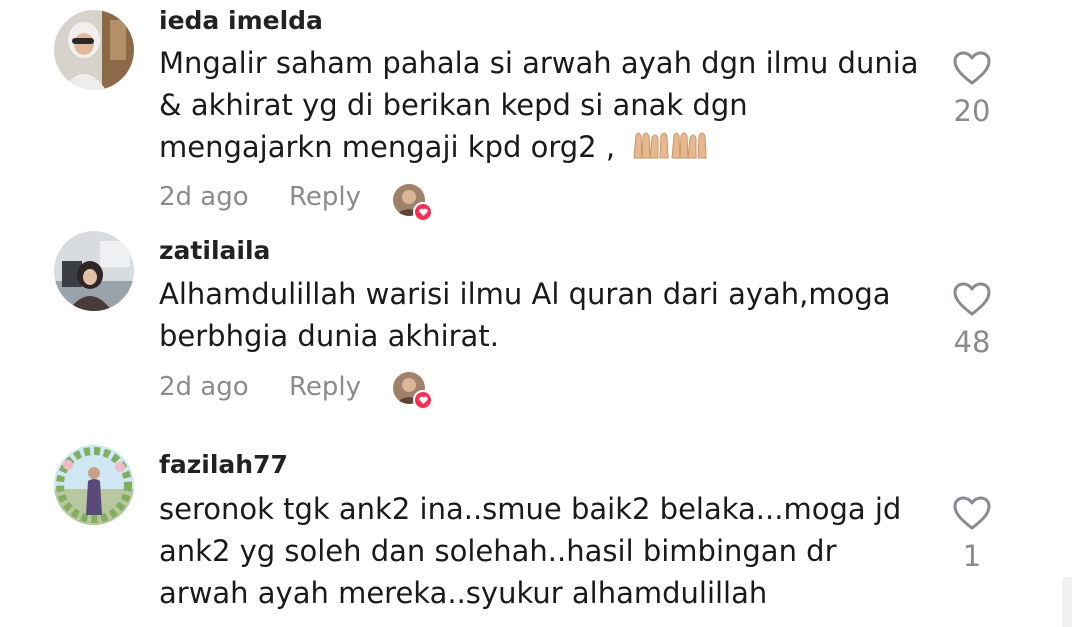  Describe the element at coordinates (972, 534) in the screenshot. I see `like-button: 1` at that location.